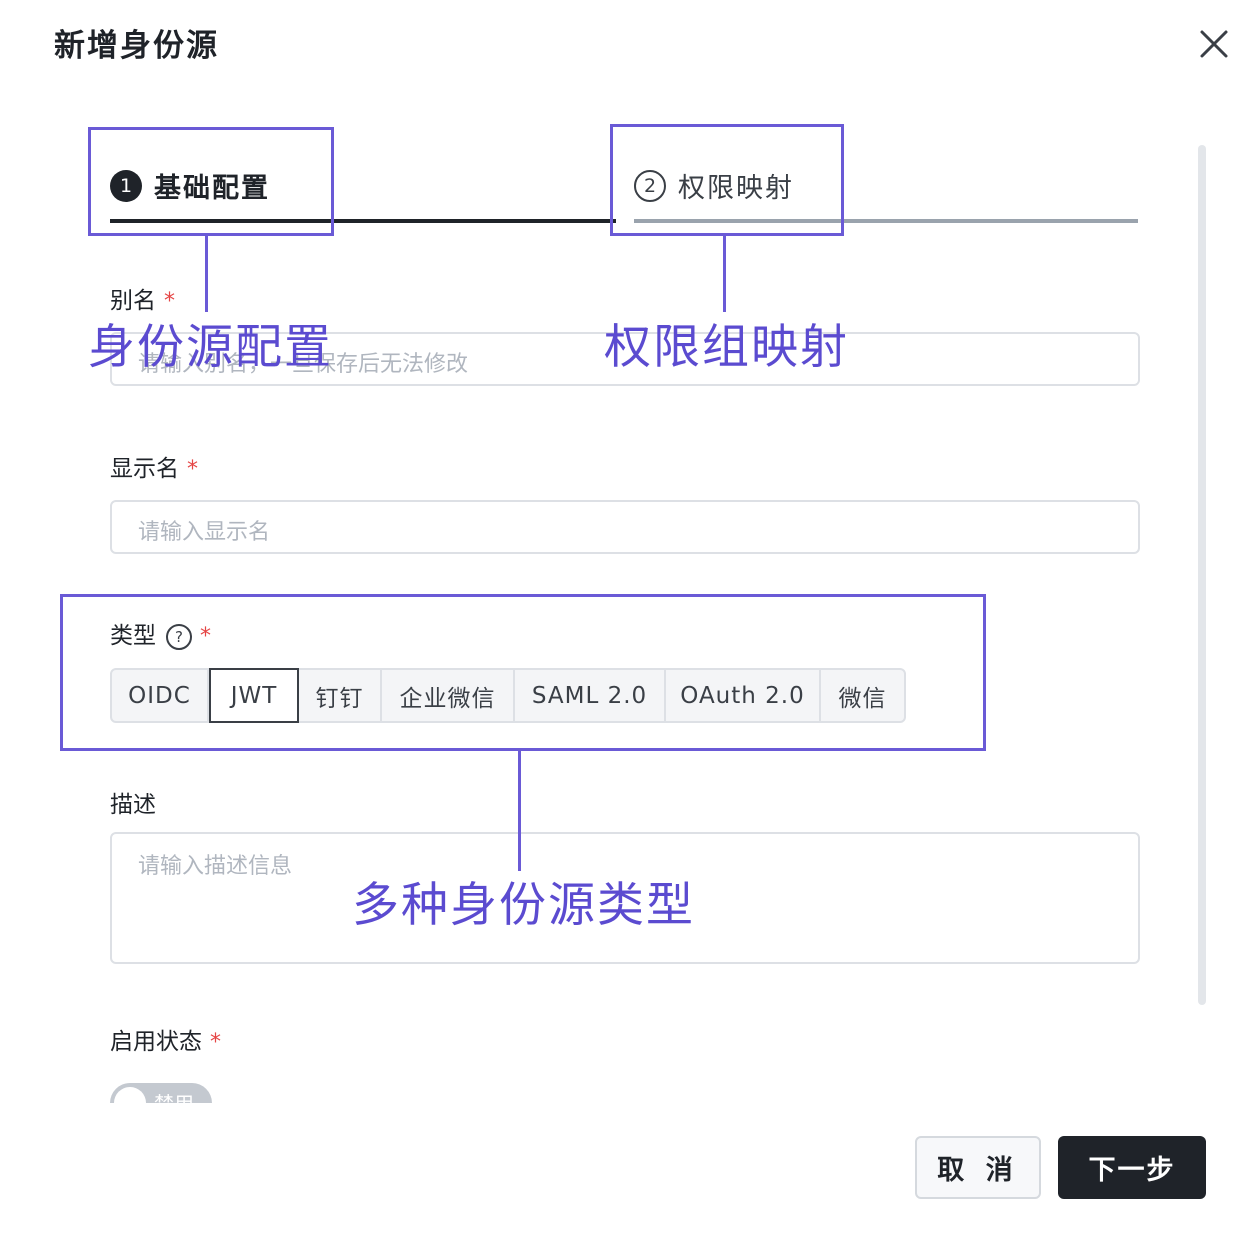  I want to click on status-label: 启用状态, so click(156, 1042).